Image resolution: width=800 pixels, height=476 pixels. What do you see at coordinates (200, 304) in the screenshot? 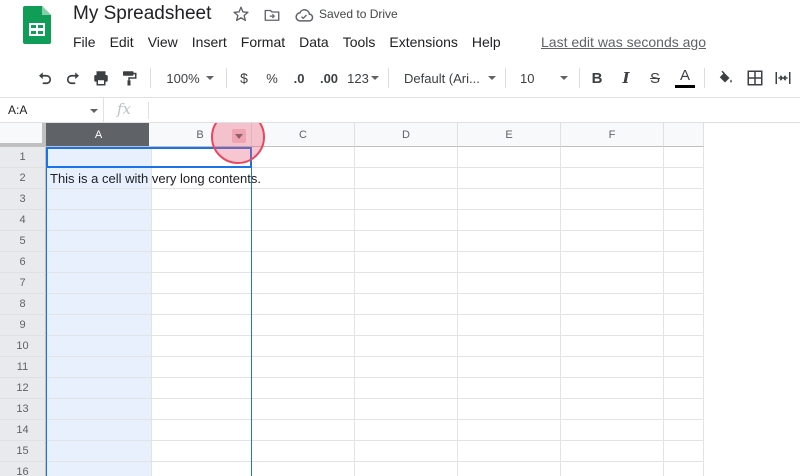
I see `cell-b8` at bounding box center [200, 304].